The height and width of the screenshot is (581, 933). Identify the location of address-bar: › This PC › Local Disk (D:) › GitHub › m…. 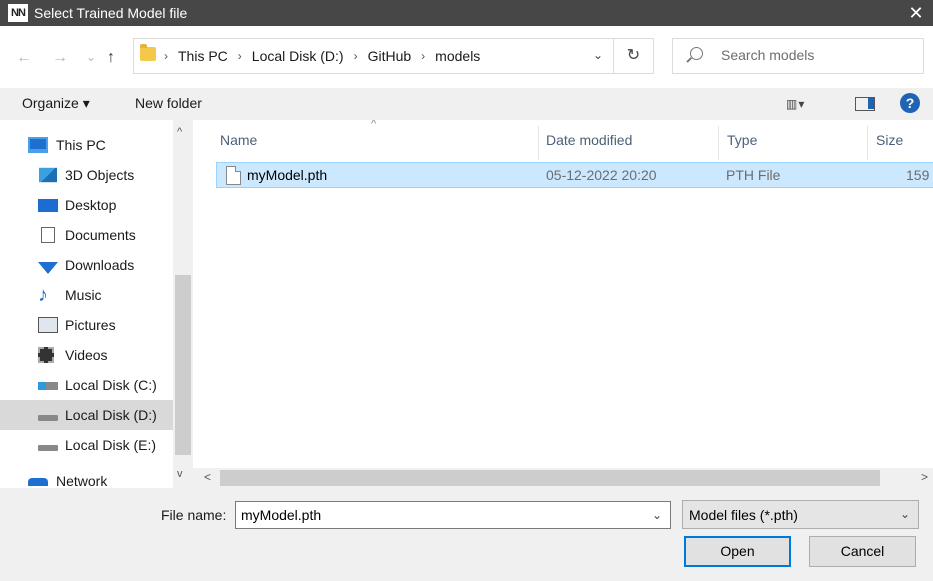
(373, 56).